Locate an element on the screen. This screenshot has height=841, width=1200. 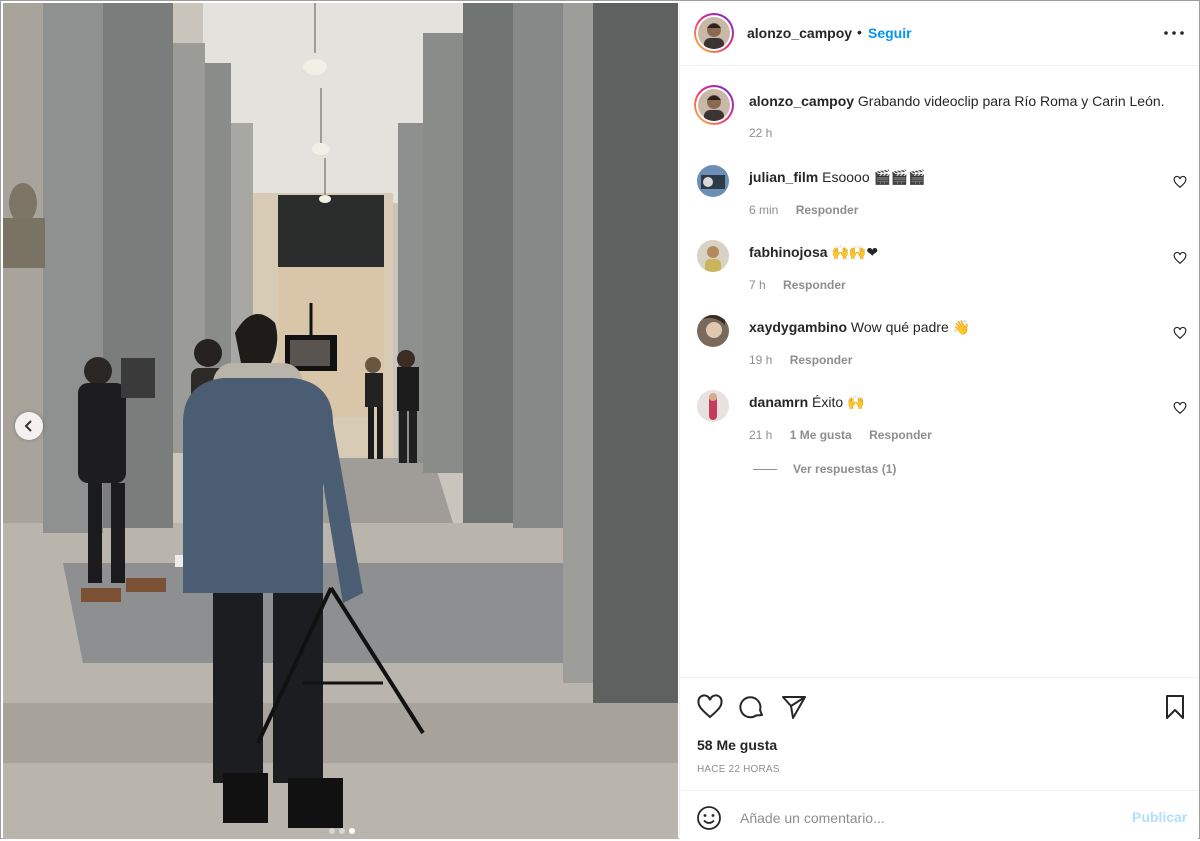
post-time: HACE 22 HORAS is located at coordinates (738, 769).